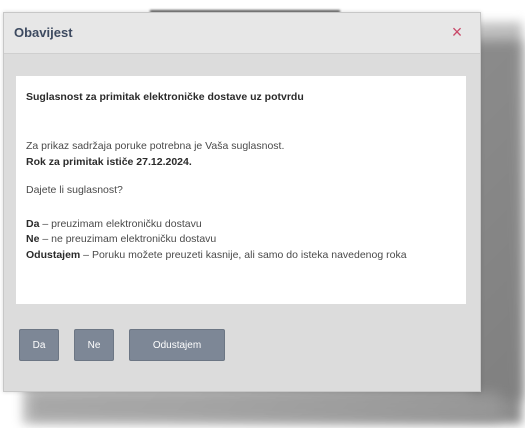 The width and height of the screenshot is (525, 428). Describe the element at coordinates (457, 32) in the screenshot. I see `close-icon: ×` at that location.